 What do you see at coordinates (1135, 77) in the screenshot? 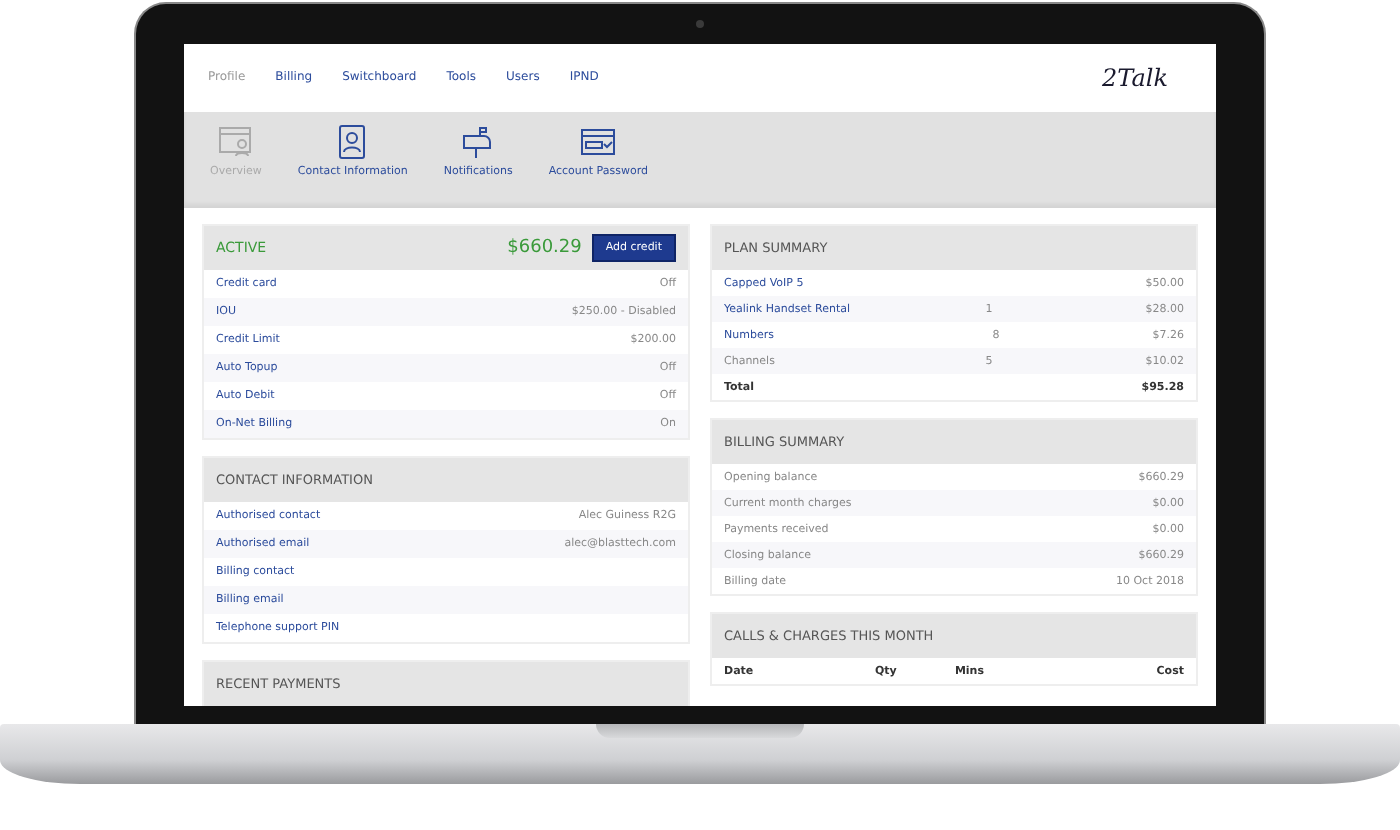
I see `logo: 2Talk` at bounding box center [1135, 77].